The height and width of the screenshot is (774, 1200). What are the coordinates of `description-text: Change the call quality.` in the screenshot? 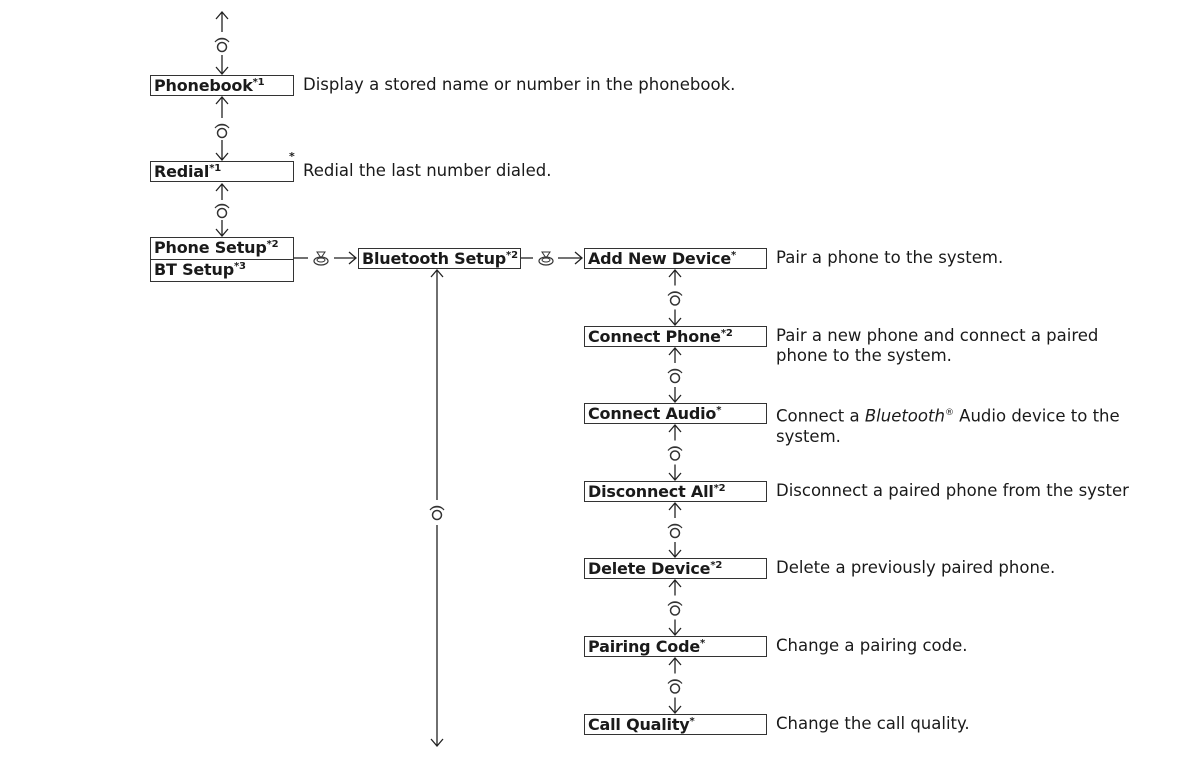 It's located at (873, 723).